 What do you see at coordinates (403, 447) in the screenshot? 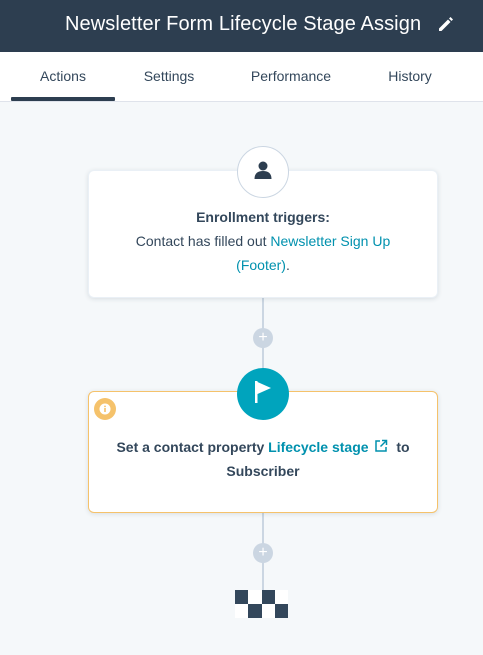
I see `action-to: to` at bounding box center [403, 447].